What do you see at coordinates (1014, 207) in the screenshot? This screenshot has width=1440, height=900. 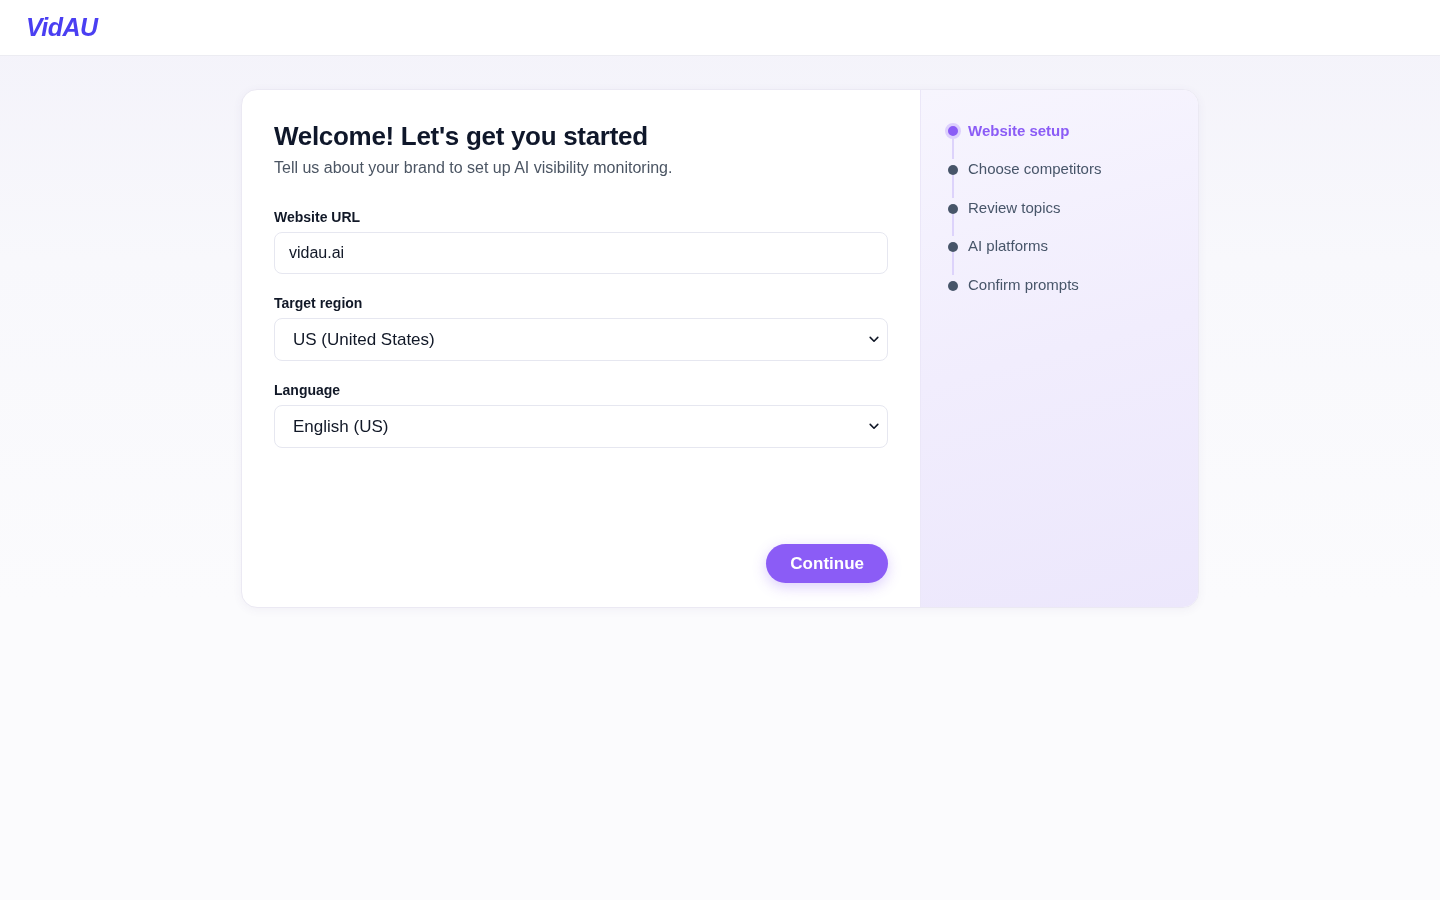 I see `step-item: Review topics` at bounding box center [1014, 207].